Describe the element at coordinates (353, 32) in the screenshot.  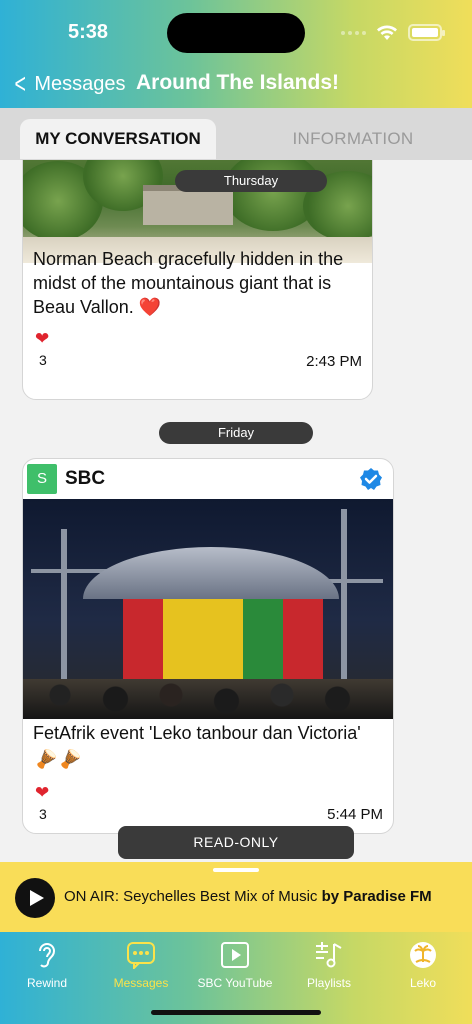
I see `cellular-signal-icon` at that location.